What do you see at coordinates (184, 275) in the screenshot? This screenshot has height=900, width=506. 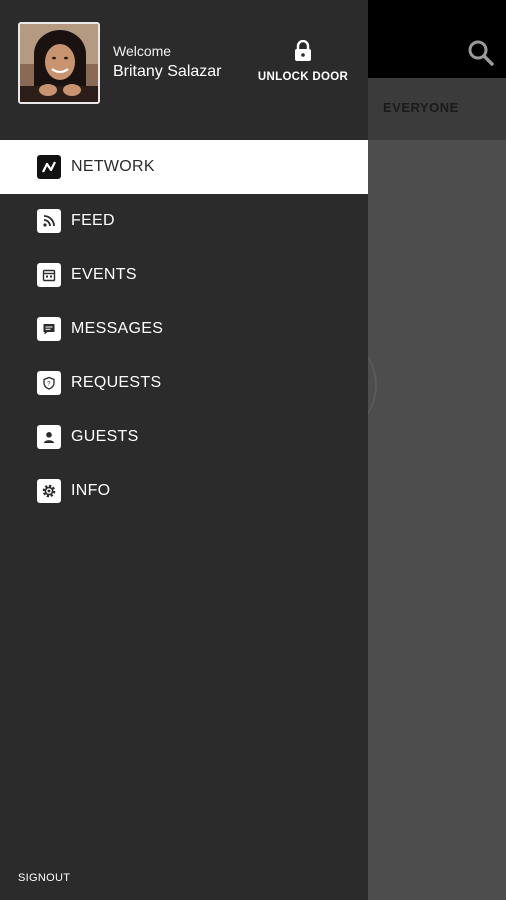 I see `menu-item-events: EVENTS` at bounding box center [184, 275].